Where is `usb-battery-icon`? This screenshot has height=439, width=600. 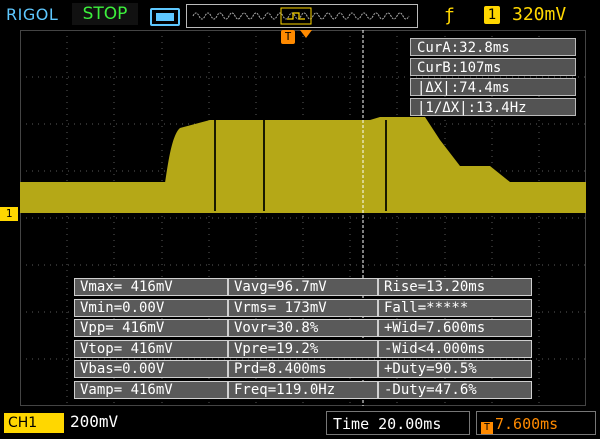
usb-battery-icon is located at coordinates (165, 17).